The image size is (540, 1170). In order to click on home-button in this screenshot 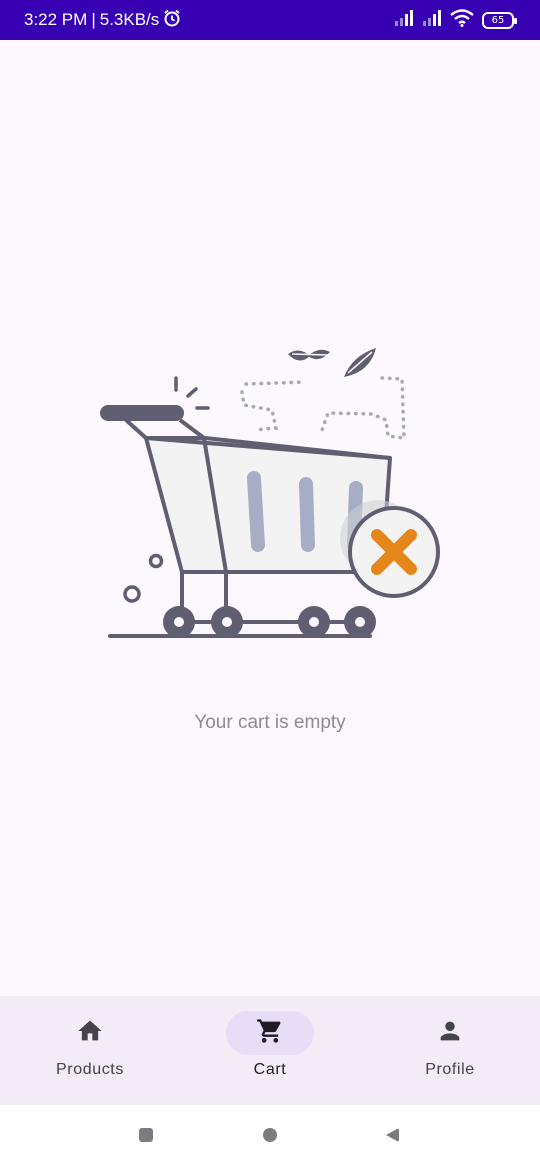, I will do `click(270, 1137)`.